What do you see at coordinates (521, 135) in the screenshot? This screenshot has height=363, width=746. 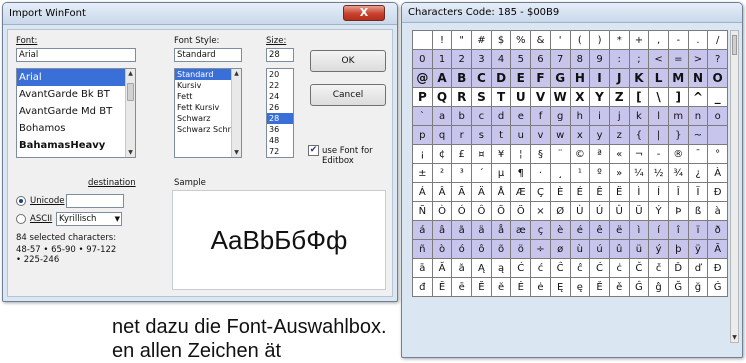 I see `character-cell: u` at bounding box center [521, 135].